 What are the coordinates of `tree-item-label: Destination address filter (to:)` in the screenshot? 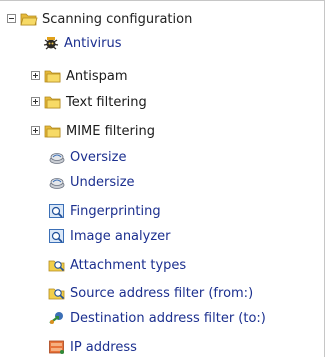 It's located at (168, 318).